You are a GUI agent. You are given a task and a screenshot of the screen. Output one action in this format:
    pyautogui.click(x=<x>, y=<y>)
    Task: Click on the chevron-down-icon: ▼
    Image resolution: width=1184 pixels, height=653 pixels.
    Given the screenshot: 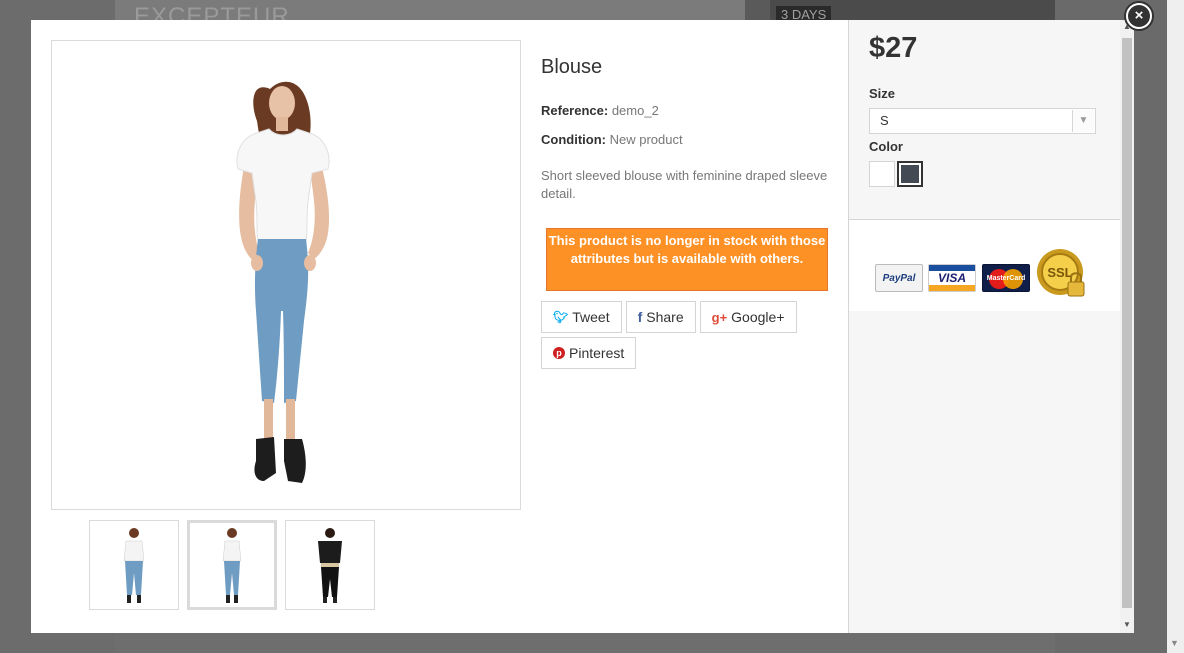 What is the action you would take?
    pyautogui.click(x=1083, y=121)
    